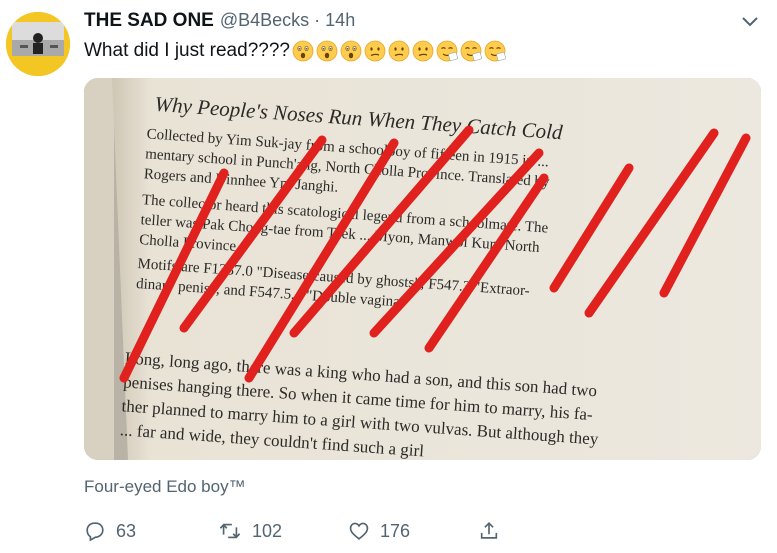 The height and width of the screenshot is (553, 777). What do you see at coordinates (110, 531) in the screenshot?
I see `reply-button: 63` at bounding box center [110, 531].